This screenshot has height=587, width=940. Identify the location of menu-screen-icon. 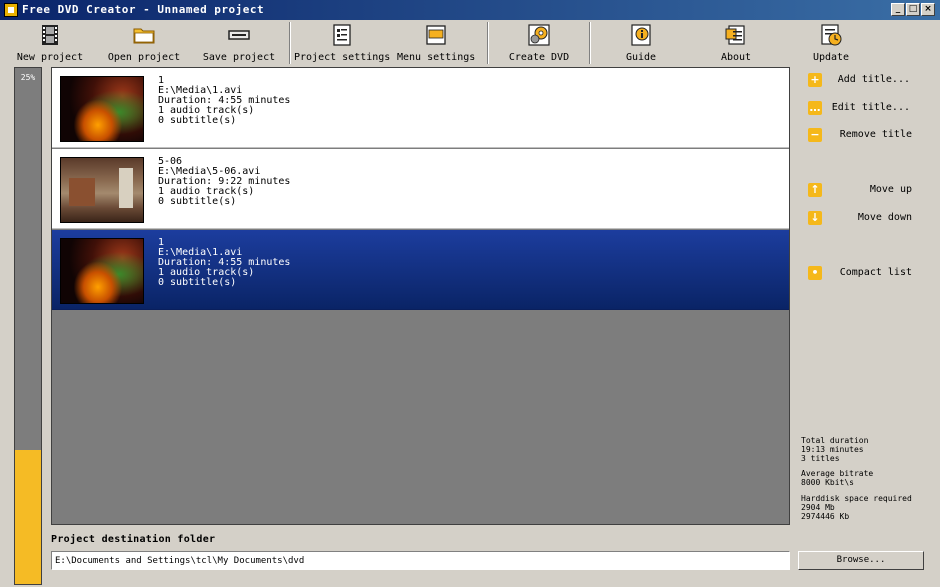
(436, 35).